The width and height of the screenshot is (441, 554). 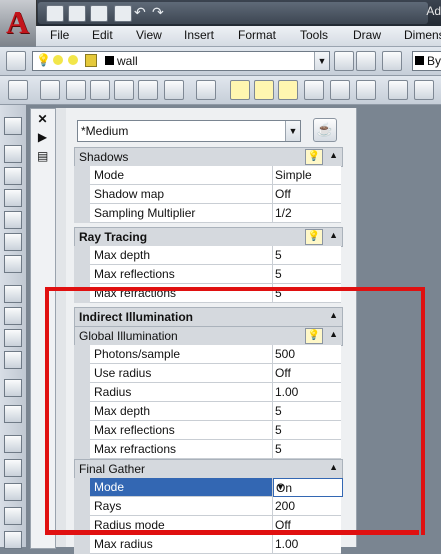 What do you see at coordinates (206, 90) in the screenshot?
I see `render-environment-icon` at bounding box center [206, 90].